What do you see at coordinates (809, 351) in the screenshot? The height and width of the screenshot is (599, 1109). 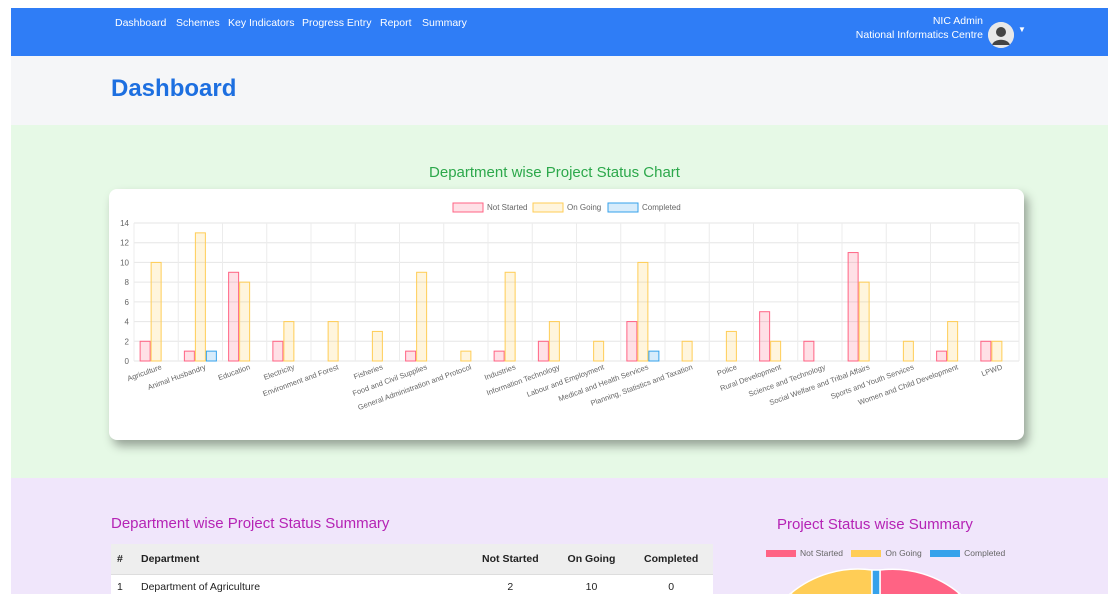 I see `bar-not-started-science-and-technology` at bounding box center [809, 351].